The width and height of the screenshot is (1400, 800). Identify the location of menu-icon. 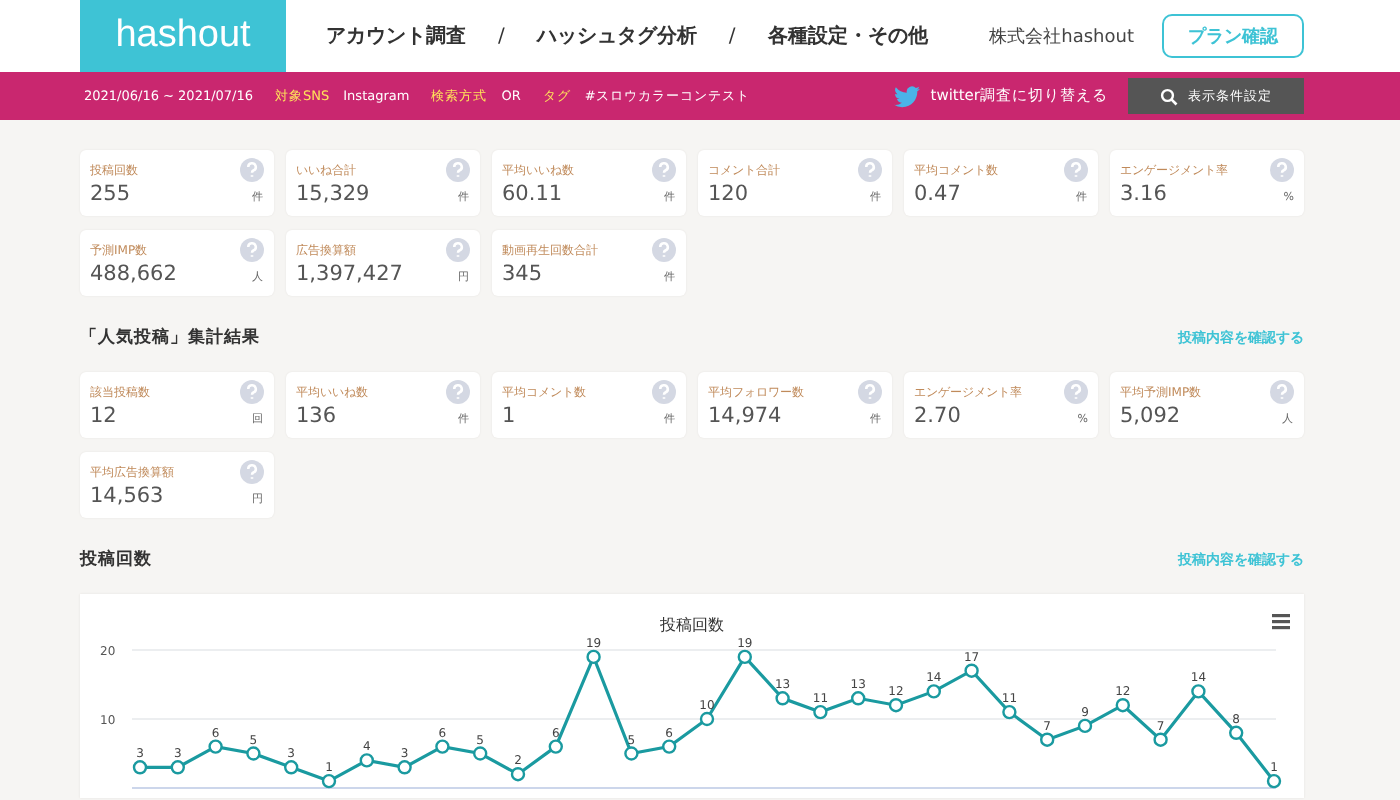
(1281, 622).